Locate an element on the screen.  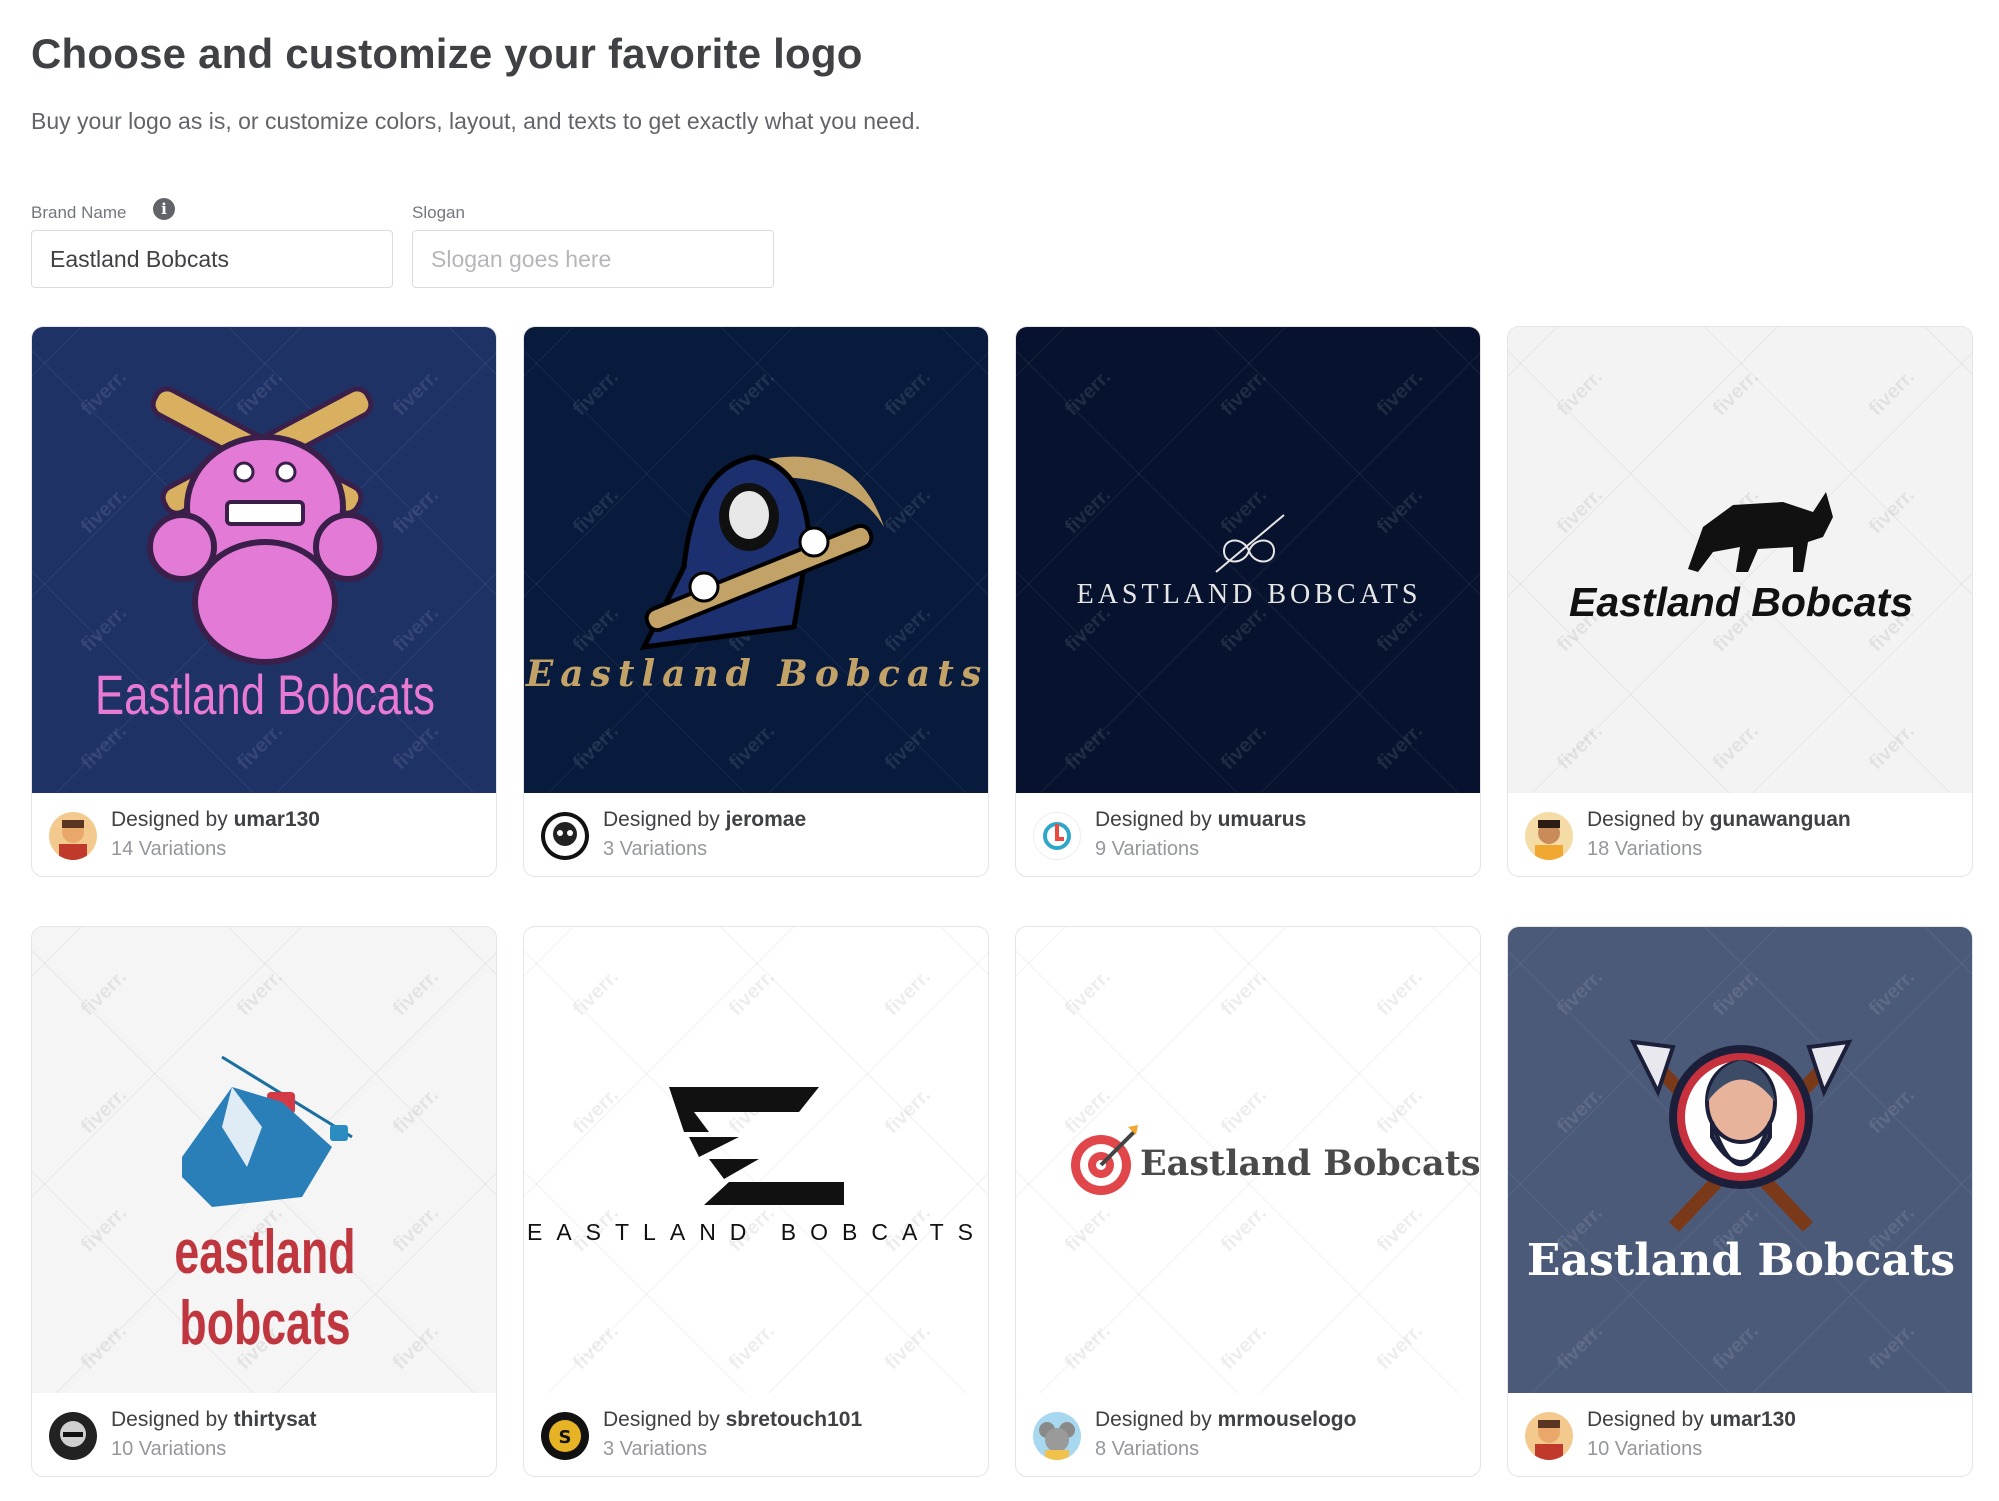
brand-name-label: Brand Name is located at coordinates (79, 212).